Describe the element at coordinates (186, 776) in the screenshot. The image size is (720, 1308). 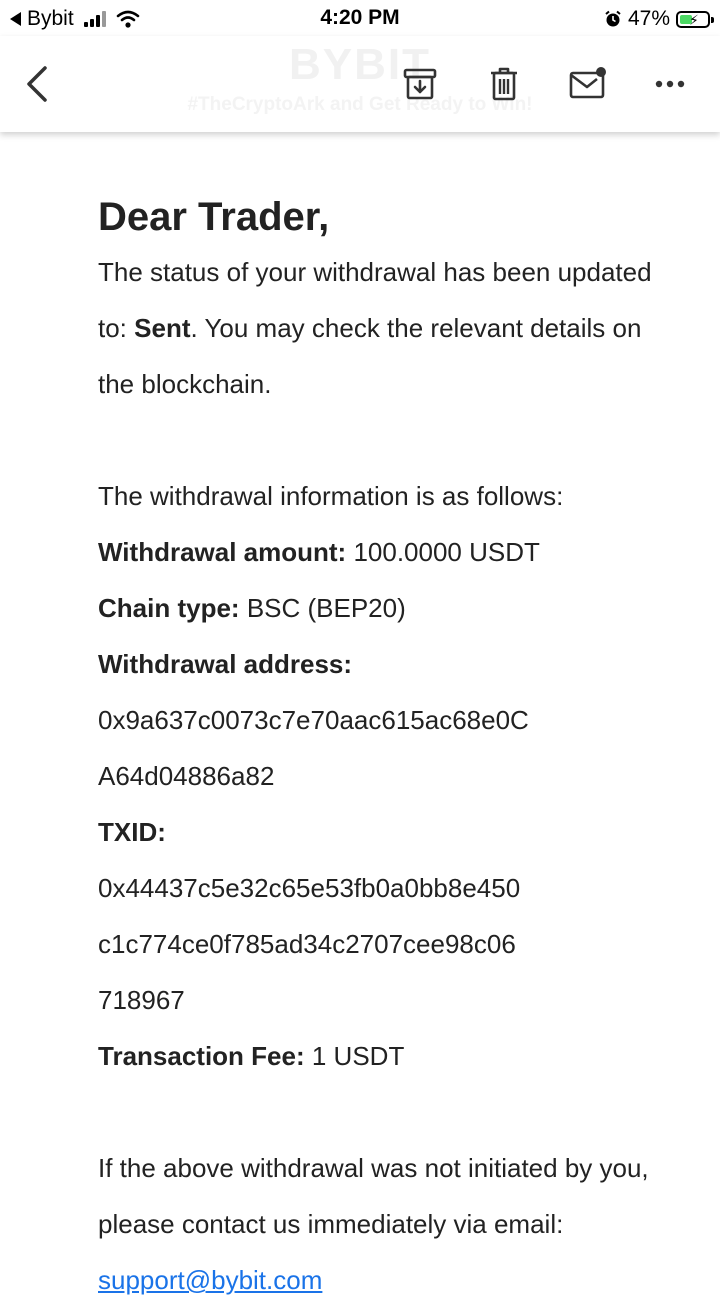
I see `address-line-2: A64d04886a82` at that location.